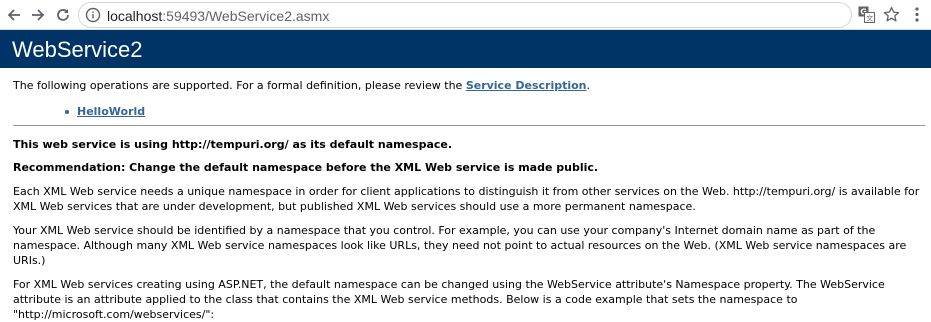 This screenshot has height=322, width=931. I want to click on service-description-link: Service Description, so click(526, 85).